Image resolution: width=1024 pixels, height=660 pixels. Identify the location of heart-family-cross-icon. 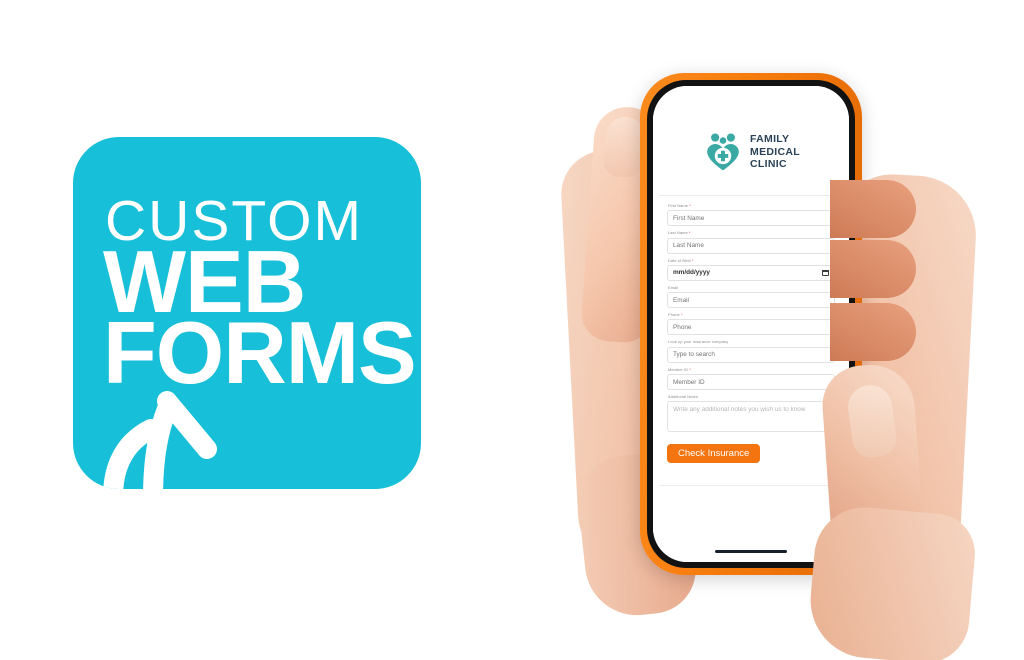
(723, 152).